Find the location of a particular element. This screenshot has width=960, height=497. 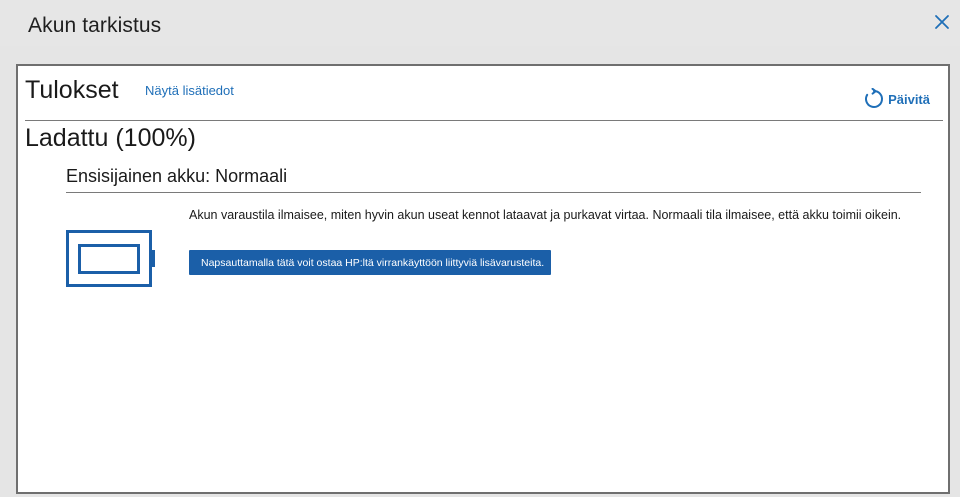

close-icon is located at coordinates (942, 22).